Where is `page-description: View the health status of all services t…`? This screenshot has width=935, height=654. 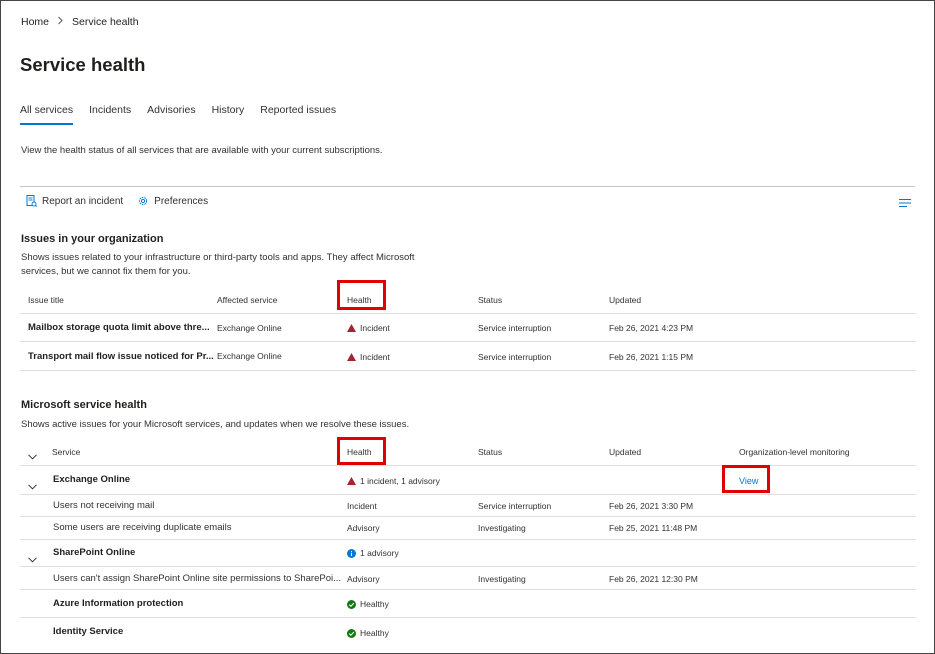
page-description: View the health status of all services t… is located at coordinates (202, 150).